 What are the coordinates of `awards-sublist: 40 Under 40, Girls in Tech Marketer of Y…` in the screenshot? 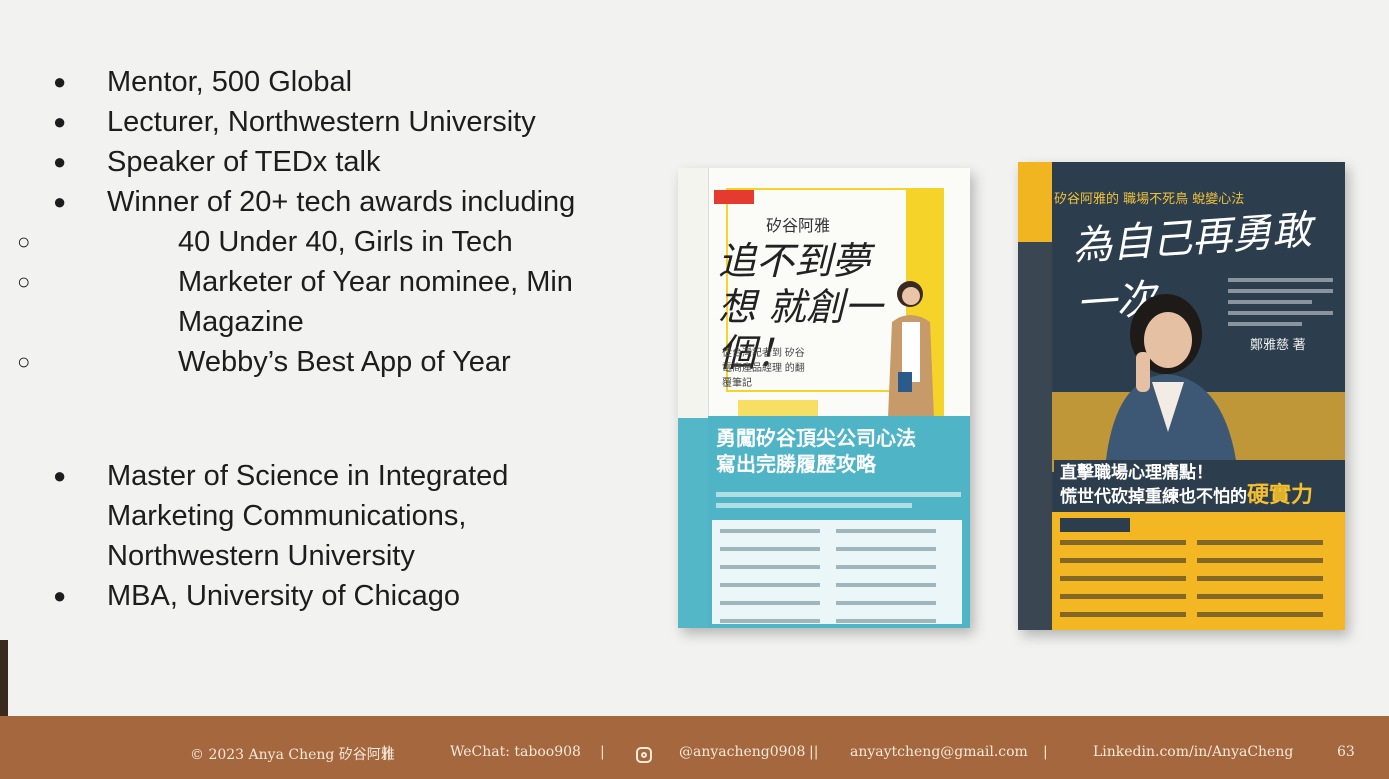 It's located at (313, 302).